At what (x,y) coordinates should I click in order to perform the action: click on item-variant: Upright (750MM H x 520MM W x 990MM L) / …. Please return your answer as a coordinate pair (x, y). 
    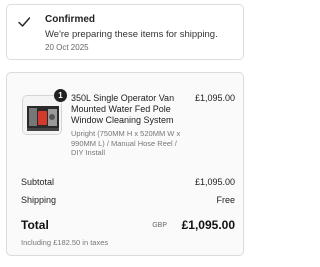
    Looking at the image, I should click on (126, 143).